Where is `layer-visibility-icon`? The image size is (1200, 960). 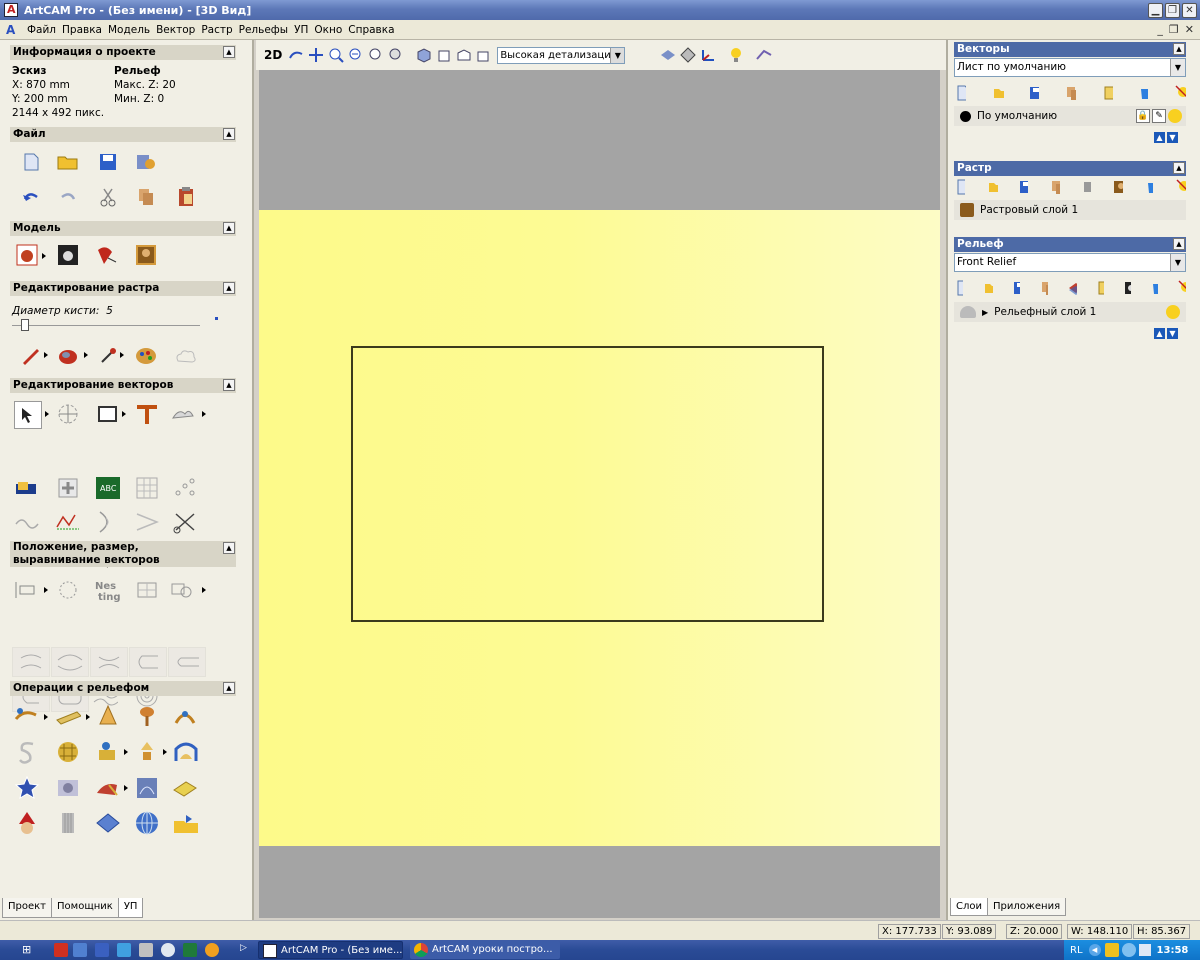 layer-visibility-icon is located at coordinates (1180, 93).